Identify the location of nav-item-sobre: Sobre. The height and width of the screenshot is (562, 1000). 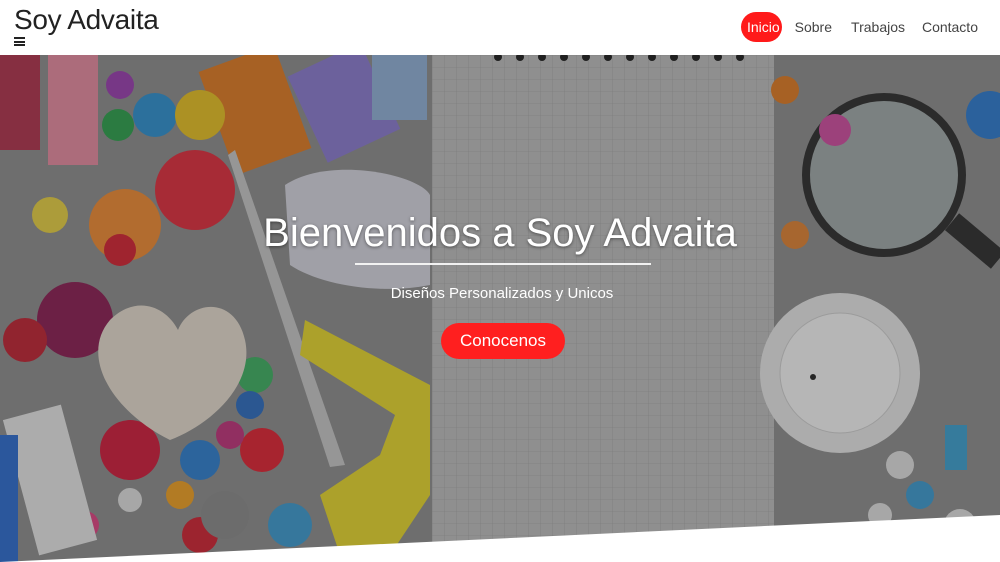
(813, 27).